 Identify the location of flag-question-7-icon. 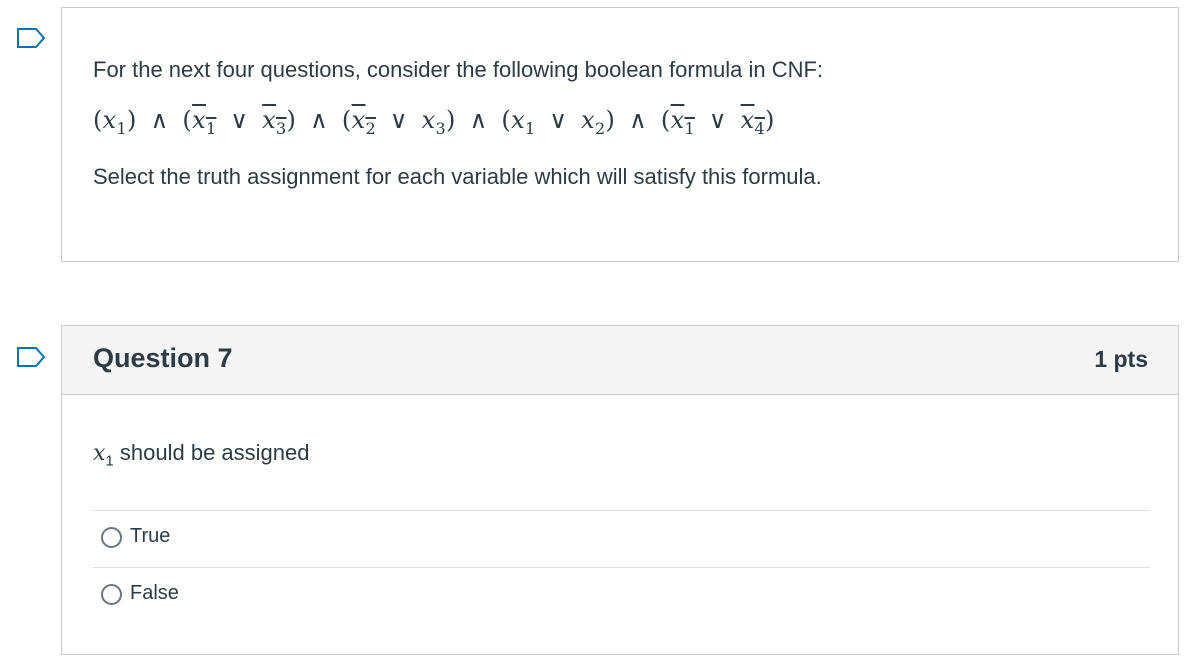
(31, 357).